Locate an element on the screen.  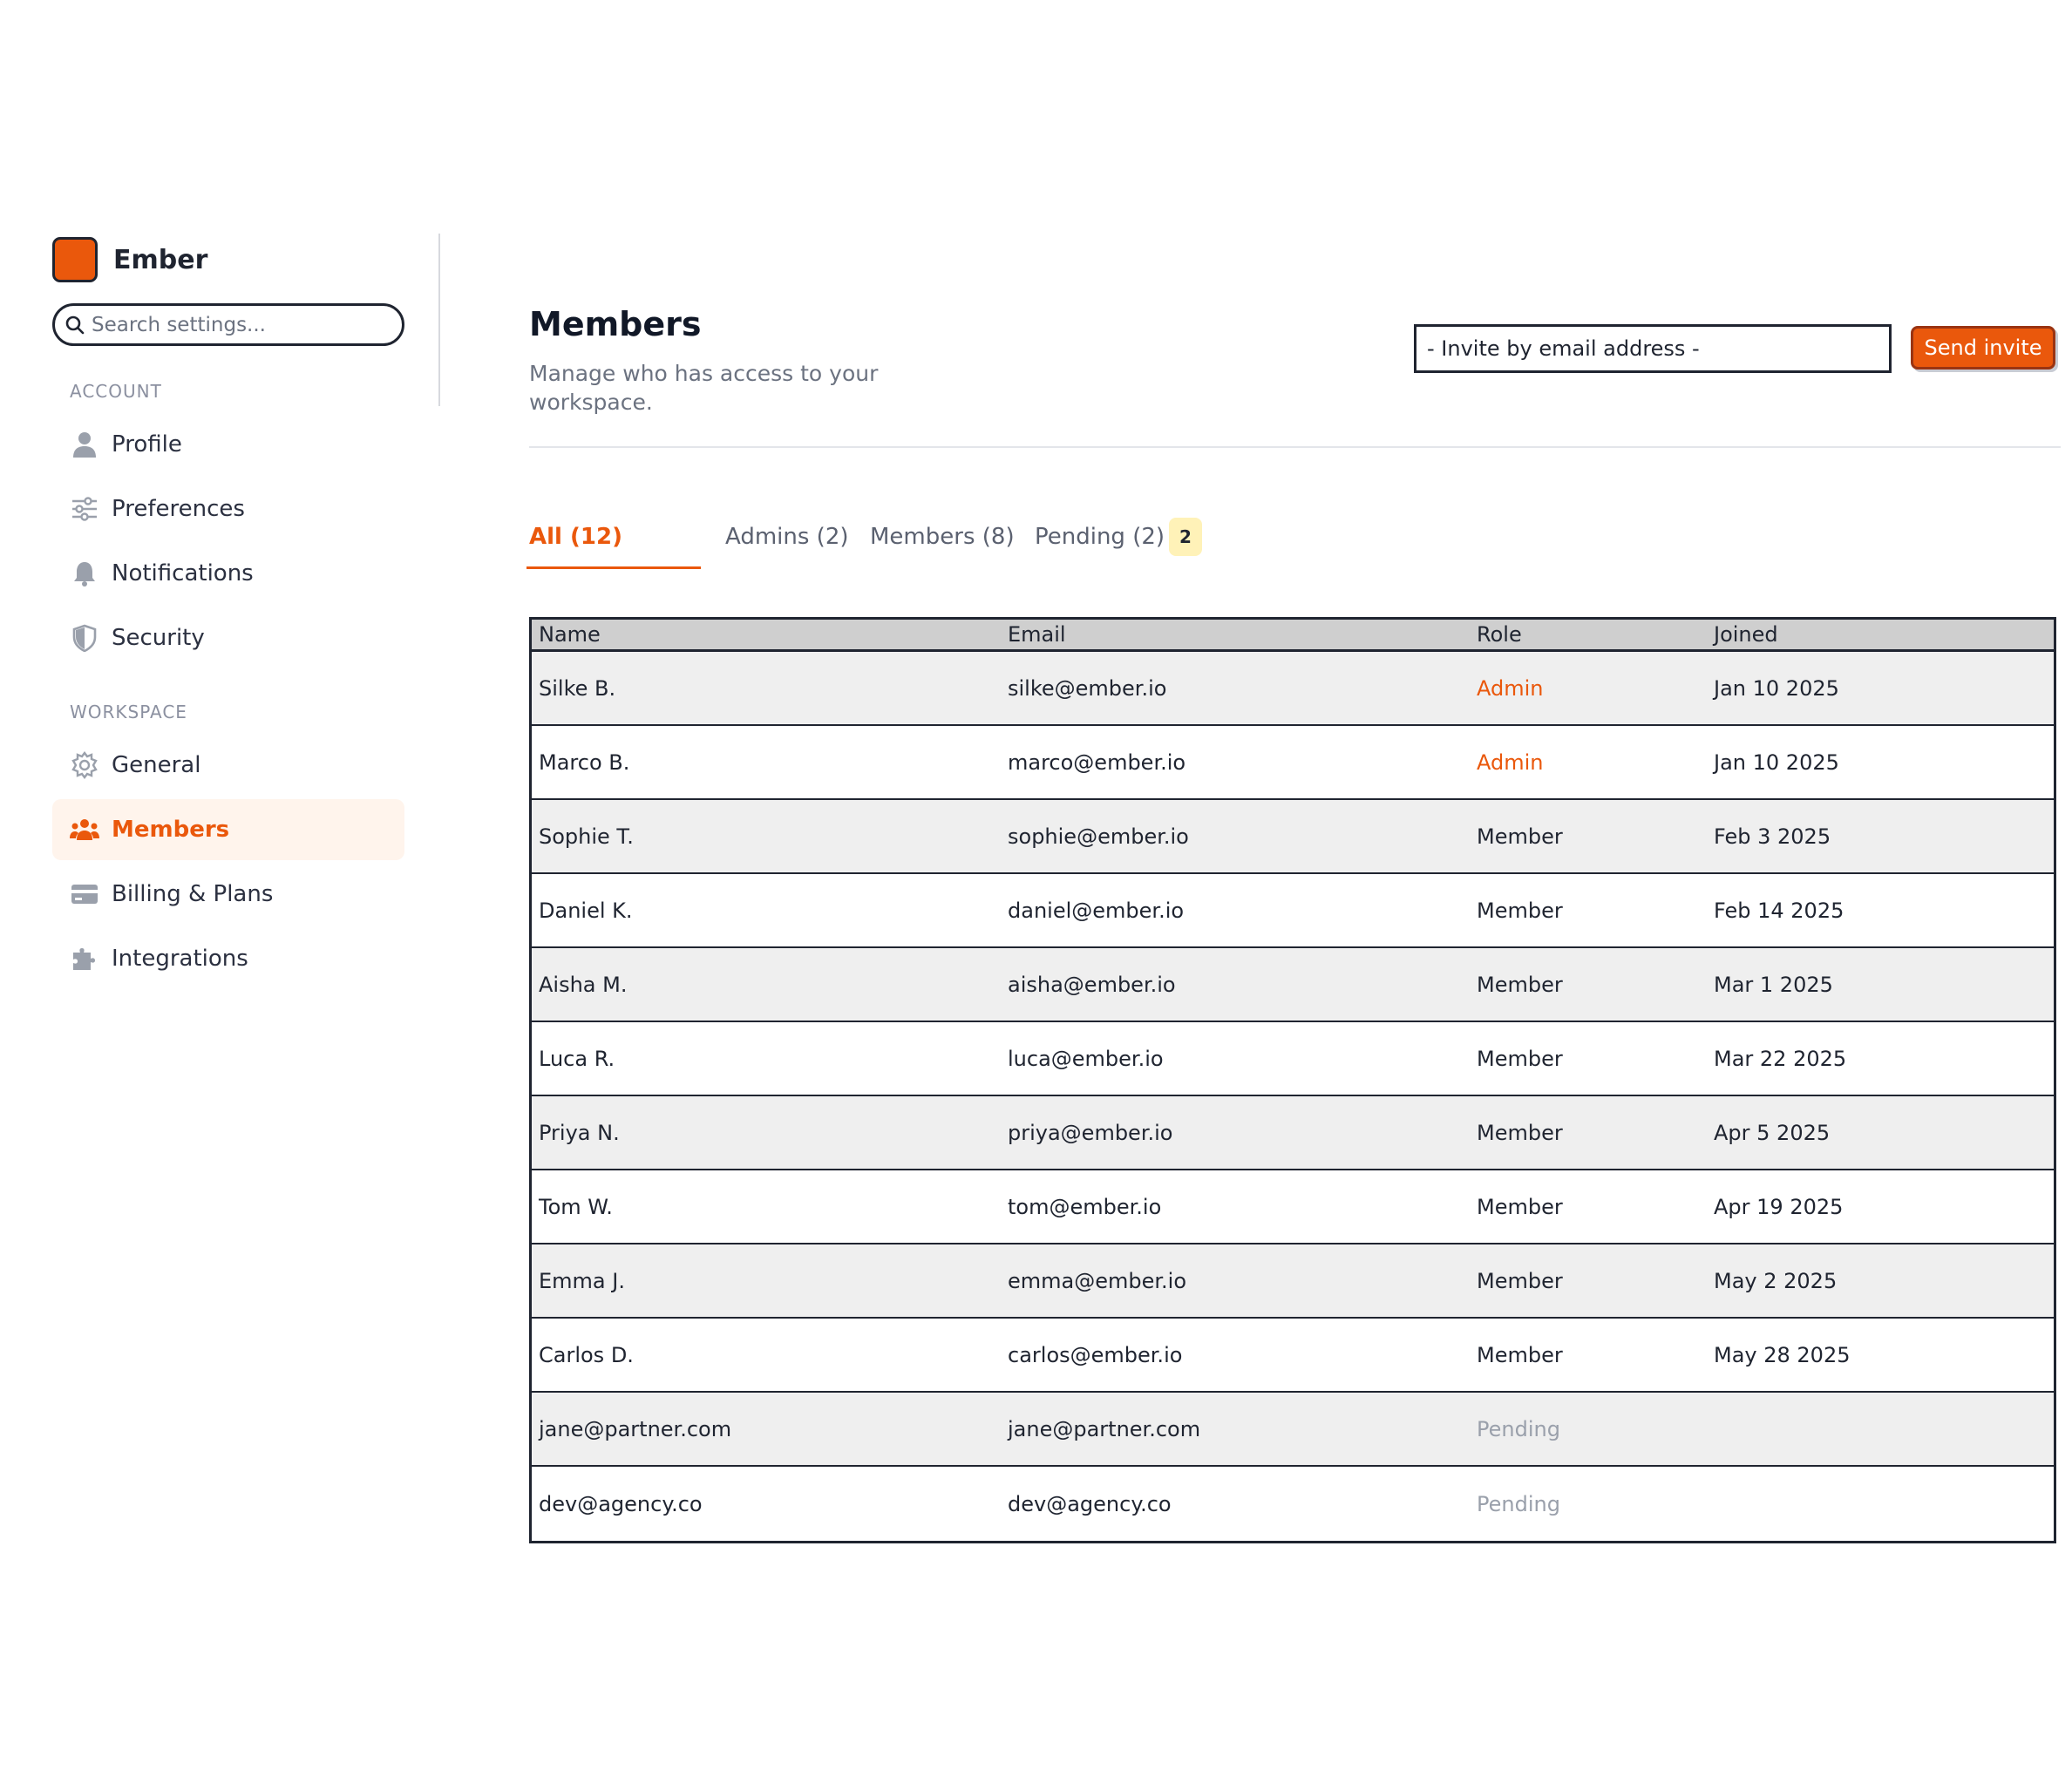
tab-all: All (12) is located at coordinates (613, 547).